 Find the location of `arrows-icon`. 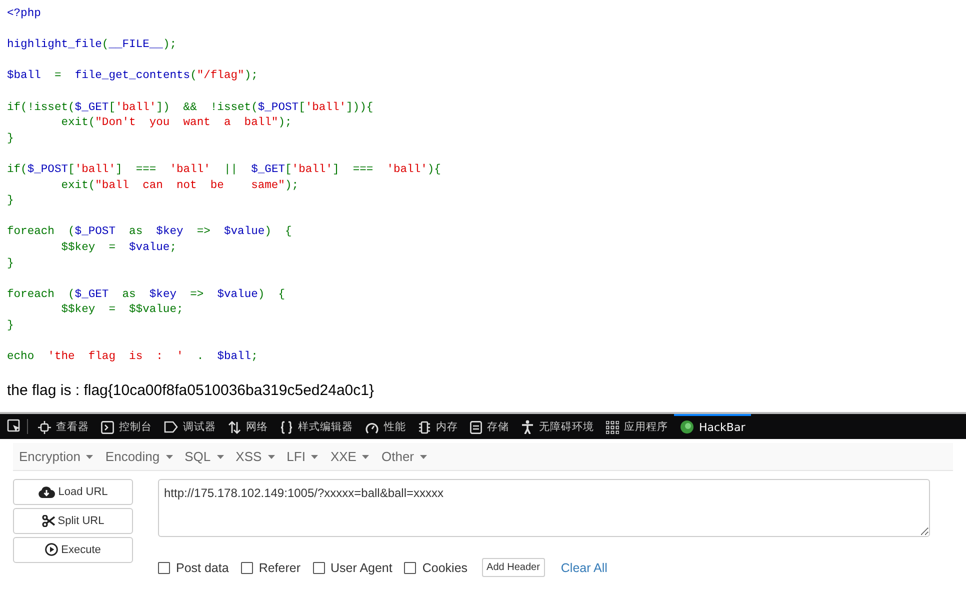

arrows-icon is located at coordinates (234, 427).